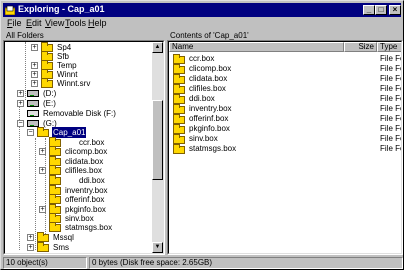 Image resolution: width=404 pixels, height=270 pixels. I want to click on scroll-thumb, so click(157, 140).